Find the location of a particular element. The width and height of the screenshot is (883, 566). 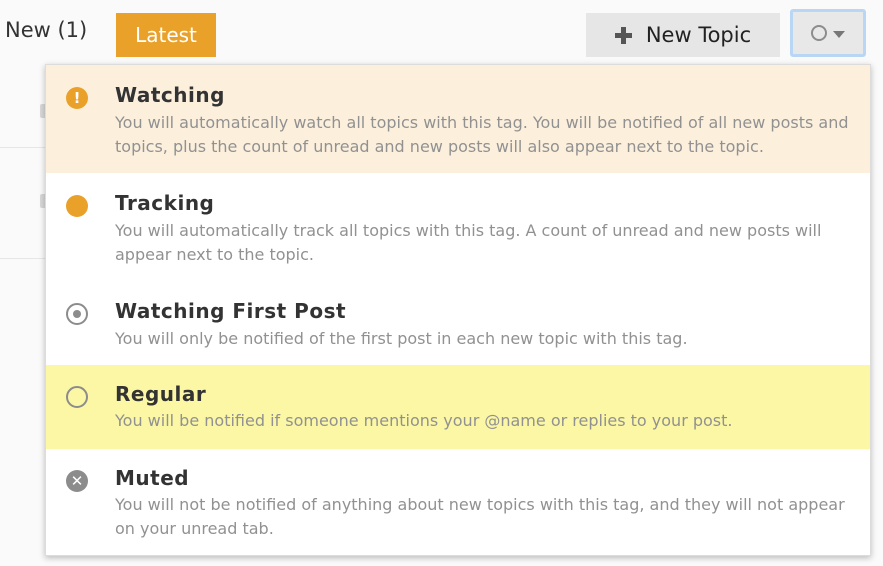

menu-item-title: Watching is located at coordinates (170, 95).